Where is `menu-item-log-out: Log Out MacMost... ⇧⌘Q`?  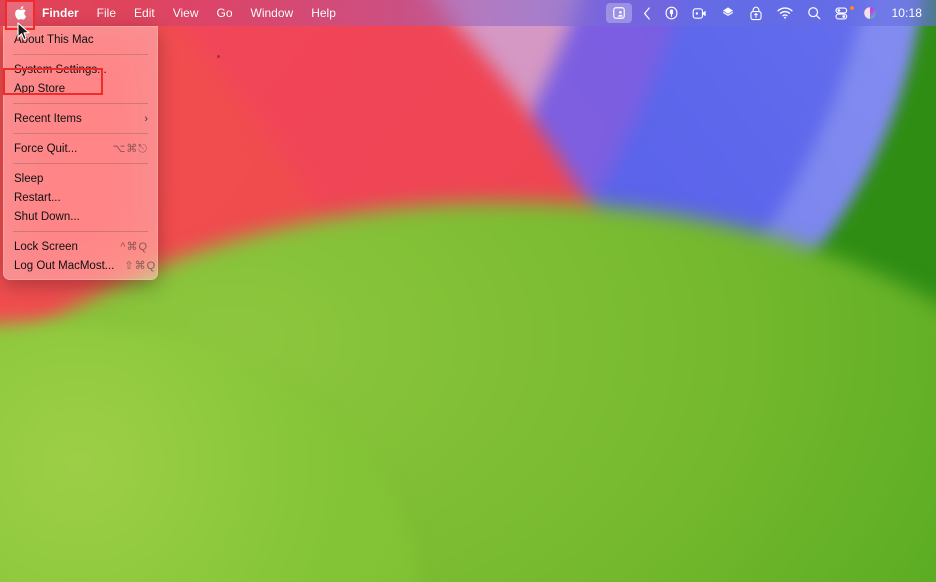
menu-item-log-out: Log Out MacMost... ⇧⌘Q is located at coordinates (80, 265).